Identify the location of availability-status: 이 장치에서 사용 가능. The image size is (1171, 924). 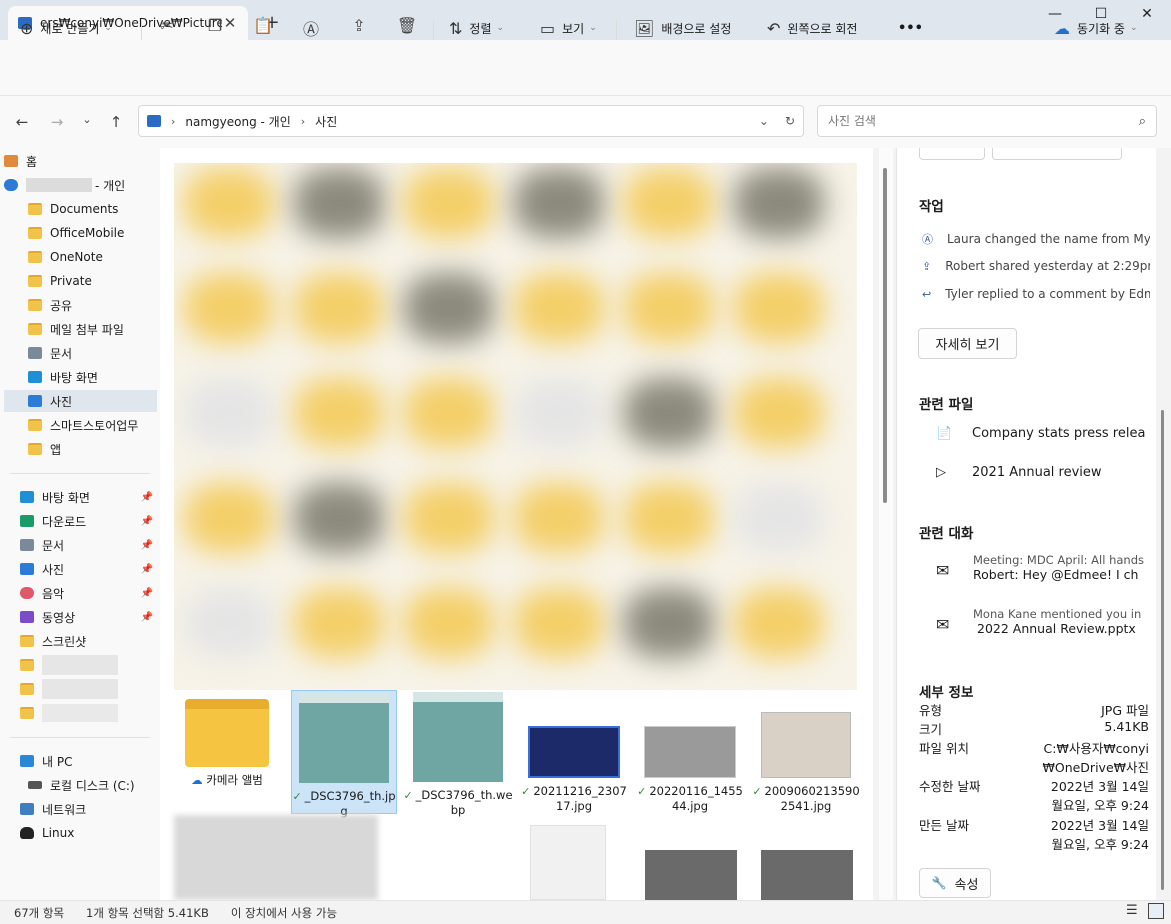
(284, 912).